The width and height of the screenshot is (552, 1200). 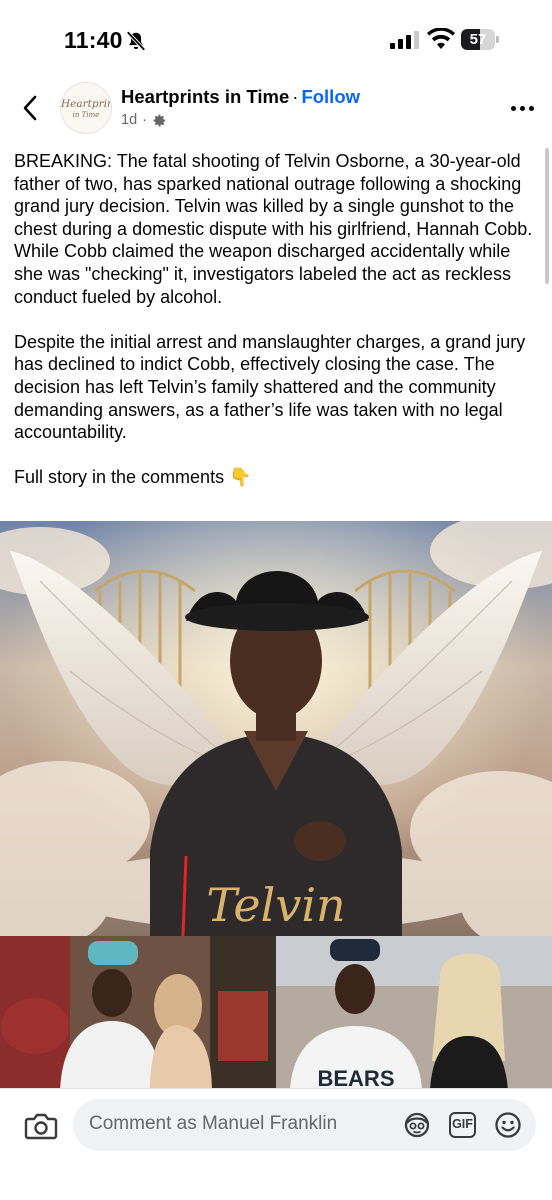 I want to click on more-options-button, so click(x=522, y=108).